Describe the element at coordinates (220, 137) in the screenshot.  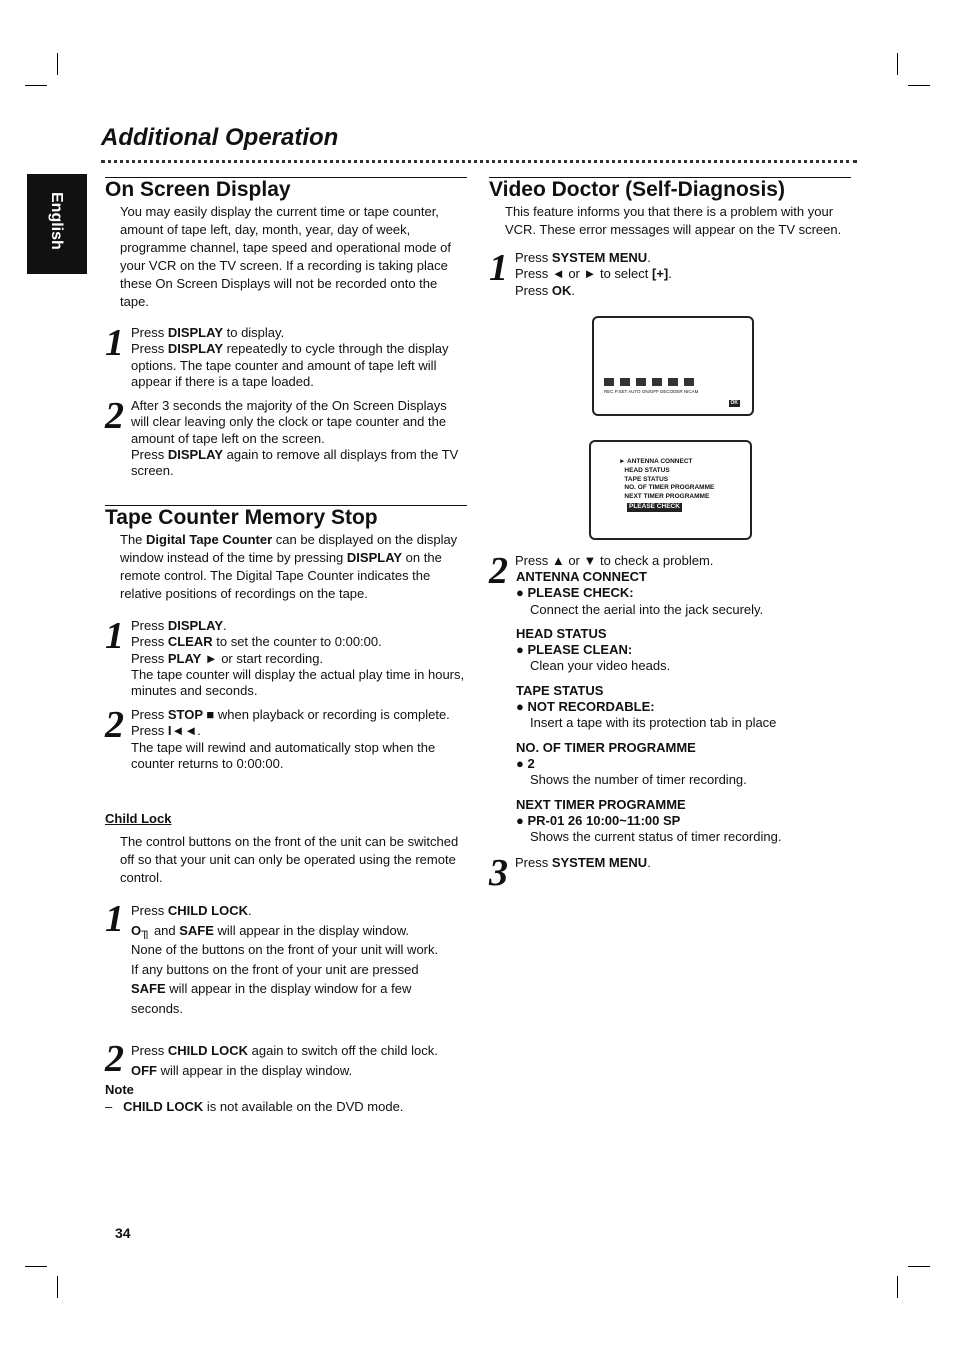
I see `page-title: Additional Operation` at that location.